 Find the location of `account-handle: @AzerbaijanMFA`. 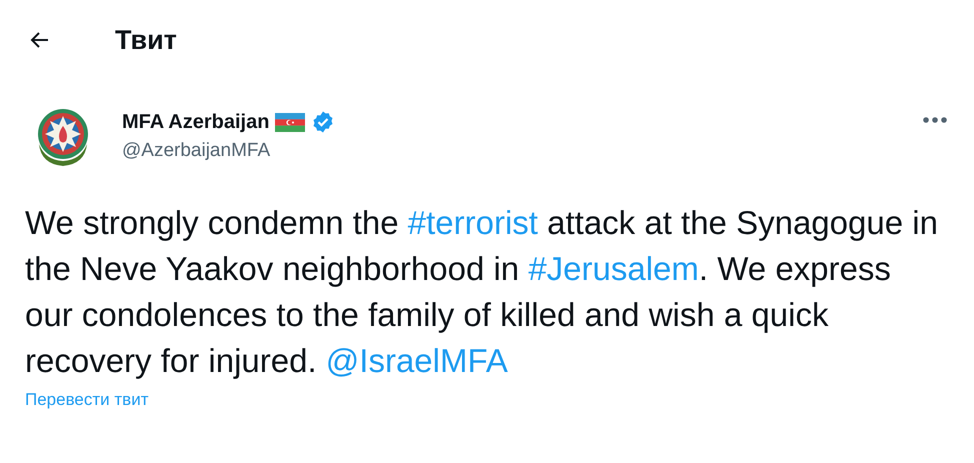

account-handle: @AzerbaijanMFA is located at coordinates (522, 151).